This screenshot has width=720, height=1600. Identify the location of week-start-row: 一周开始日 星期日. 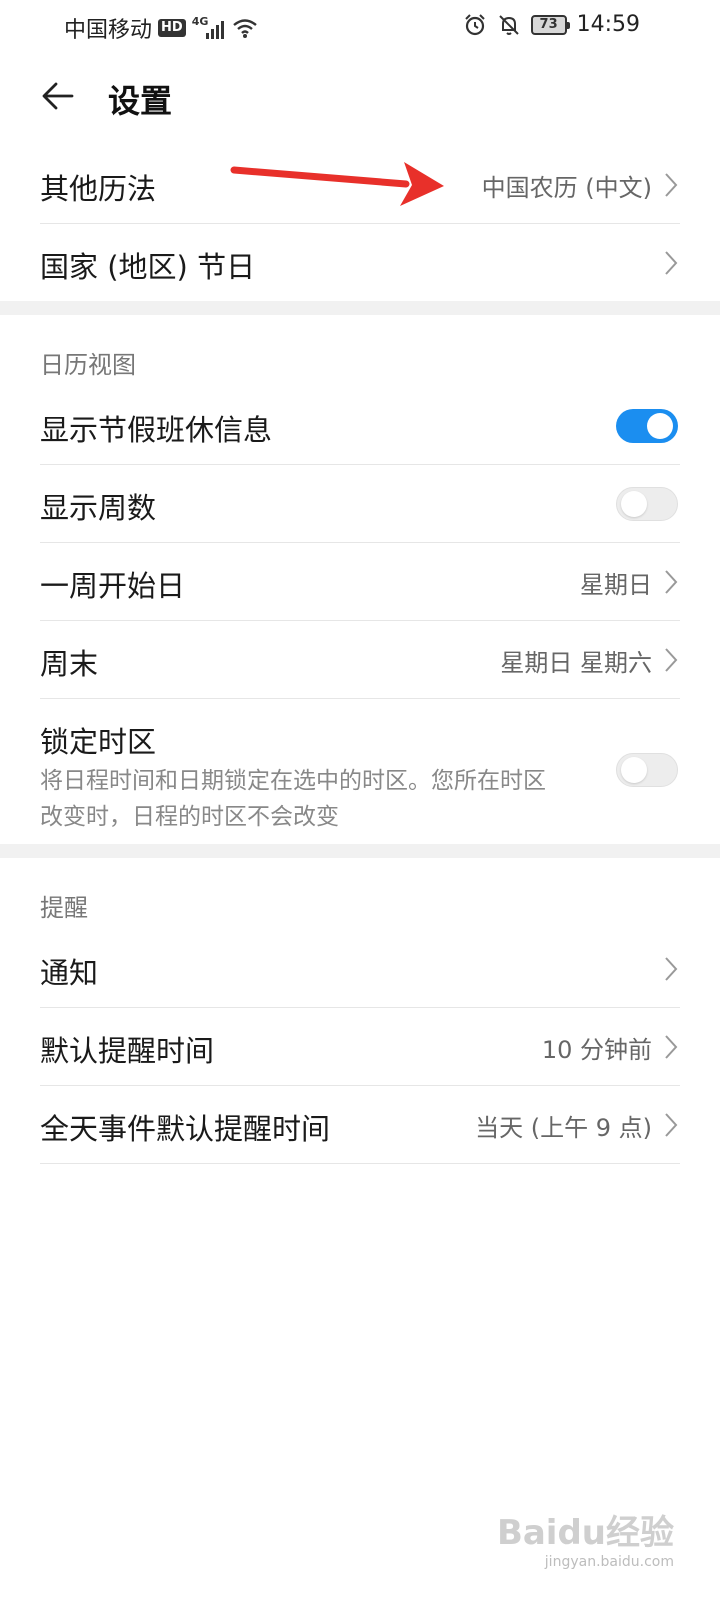
(360, 582).